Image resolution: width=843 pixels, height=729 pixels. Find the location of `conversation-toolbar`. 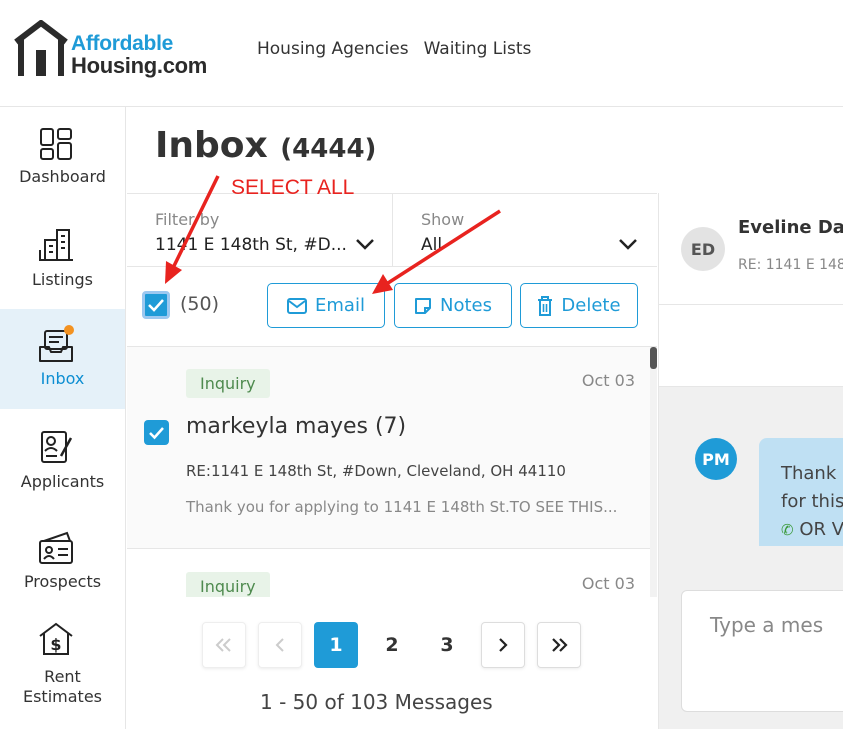

conversation-toolbar is located at coordinates (751, 346).